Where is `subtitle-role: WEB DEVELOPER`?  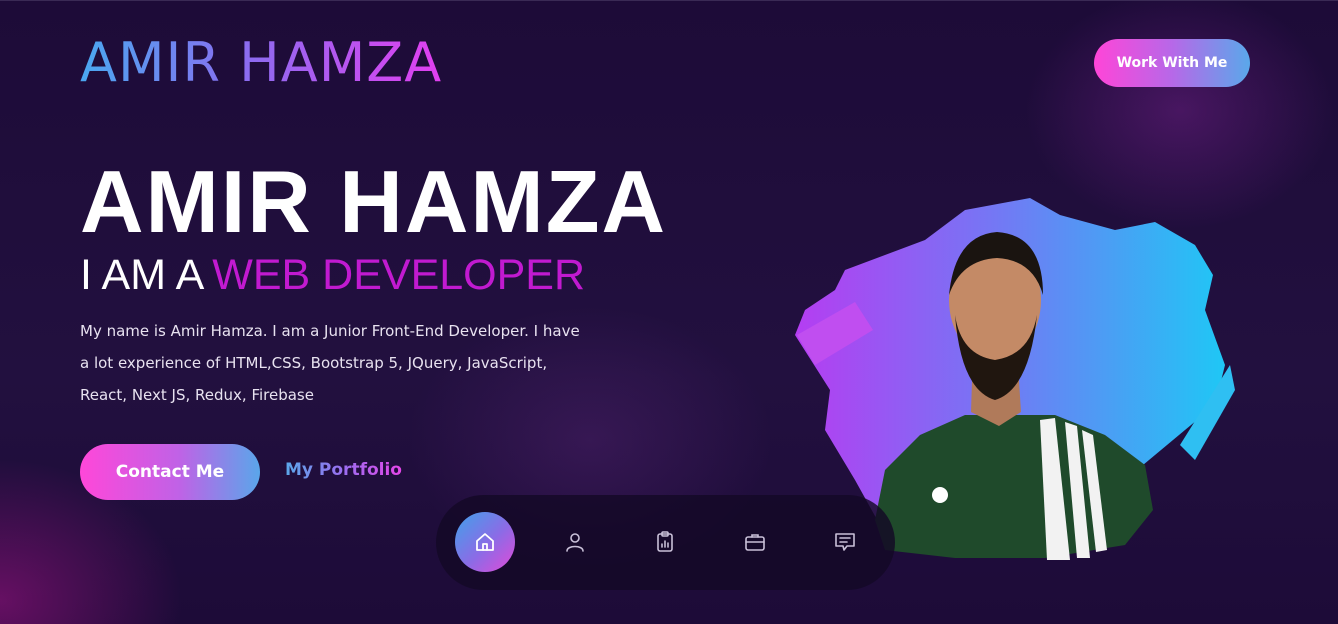 subtitle-role: WEB DEVELOPER is located at coordinates (399, 275).